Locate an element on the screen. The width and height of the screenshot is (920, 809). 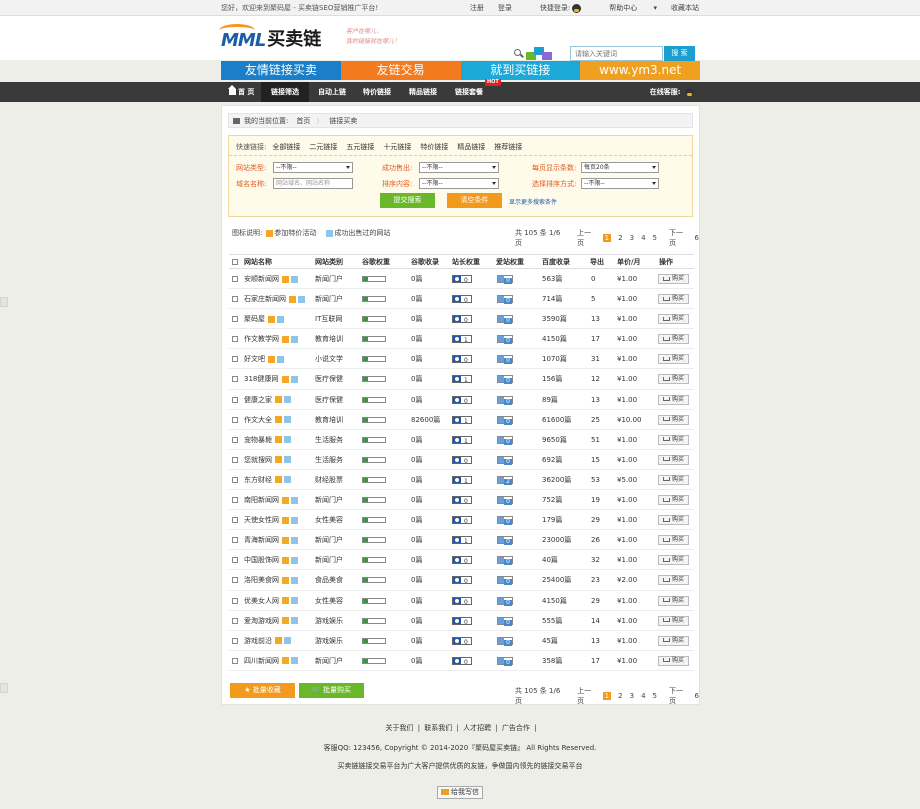
site-name: 优美女人网 is located at coordinates (261, 601).